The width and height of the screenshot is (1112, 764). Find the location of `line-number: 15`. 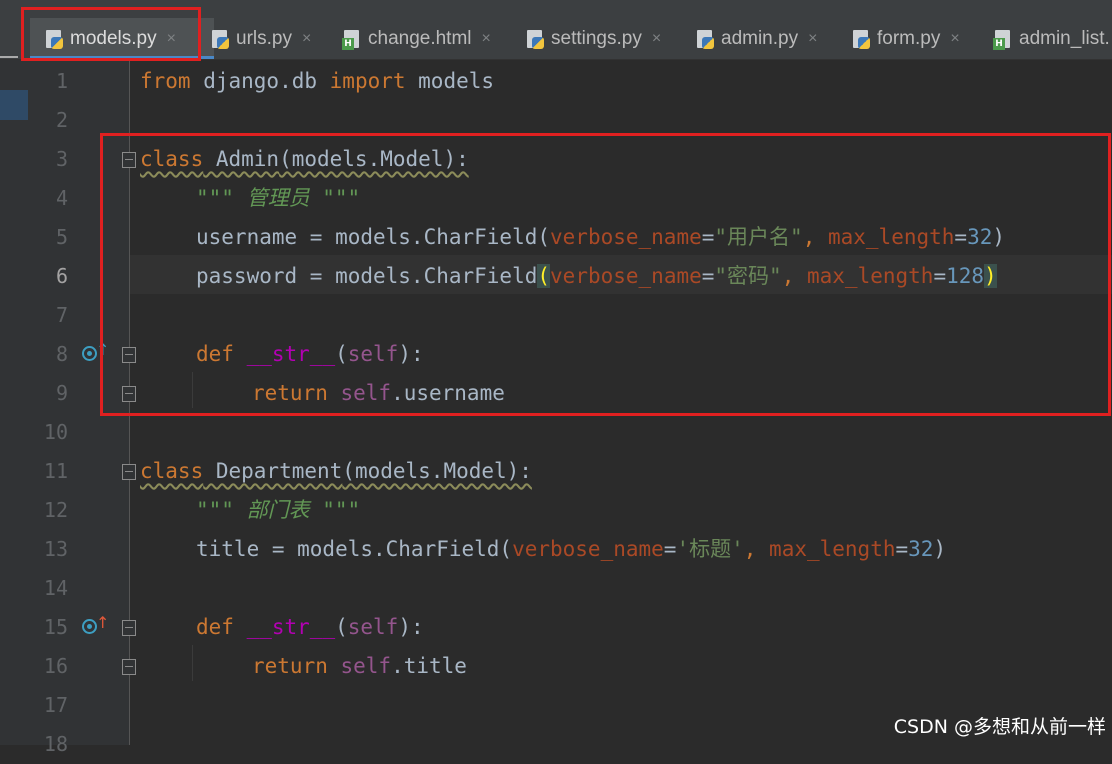

line-number: 15 is located at coordinates (48, 627).